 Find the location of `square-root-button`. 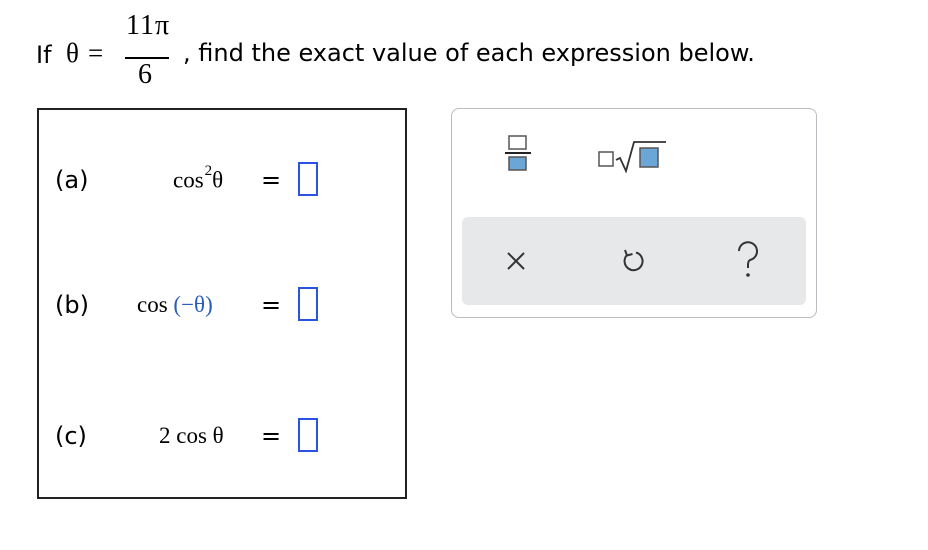

square-root-button is located at coordinates (633, 156).